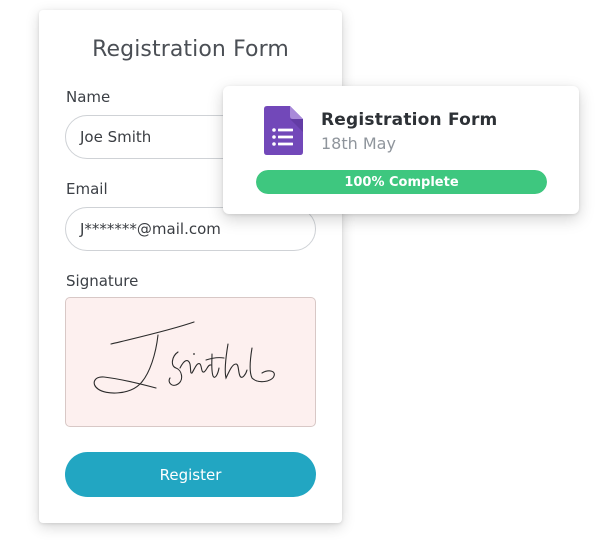  Describe the element at coordinates (190, 474) in the screenshot. I see `register-button: Register` at that location.